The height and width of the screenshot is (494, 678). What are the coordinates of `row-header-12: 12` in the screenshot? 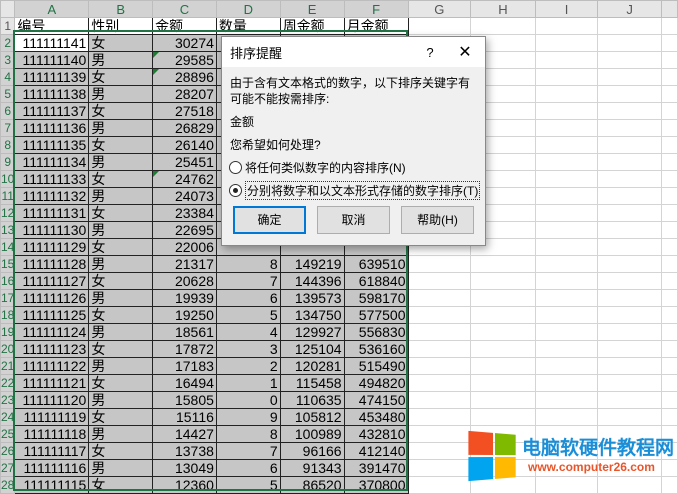 It's located at (8, 213).